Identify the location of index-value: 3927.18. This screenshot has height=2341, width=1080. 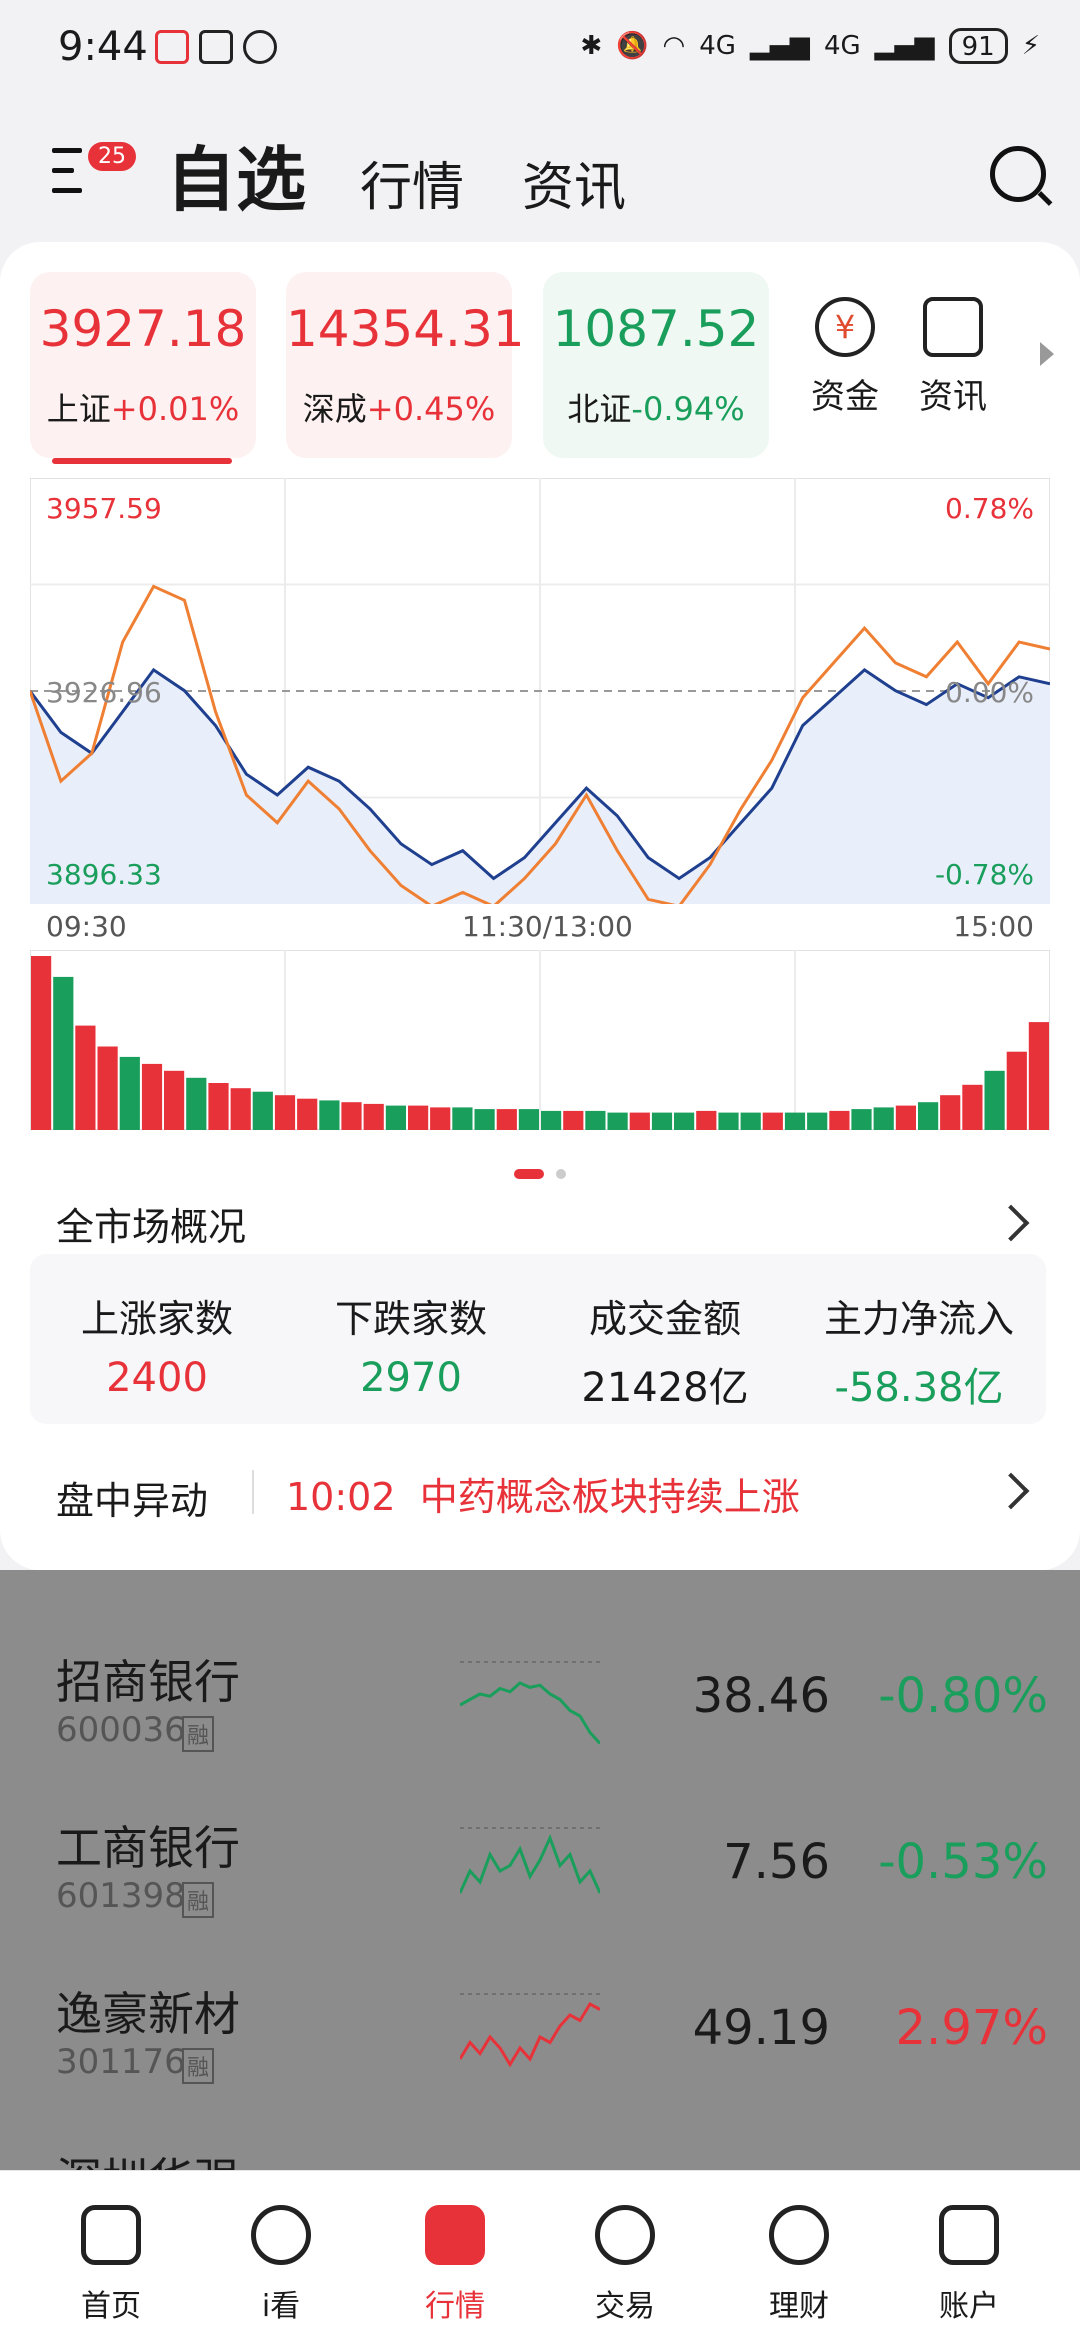
(143, 329).